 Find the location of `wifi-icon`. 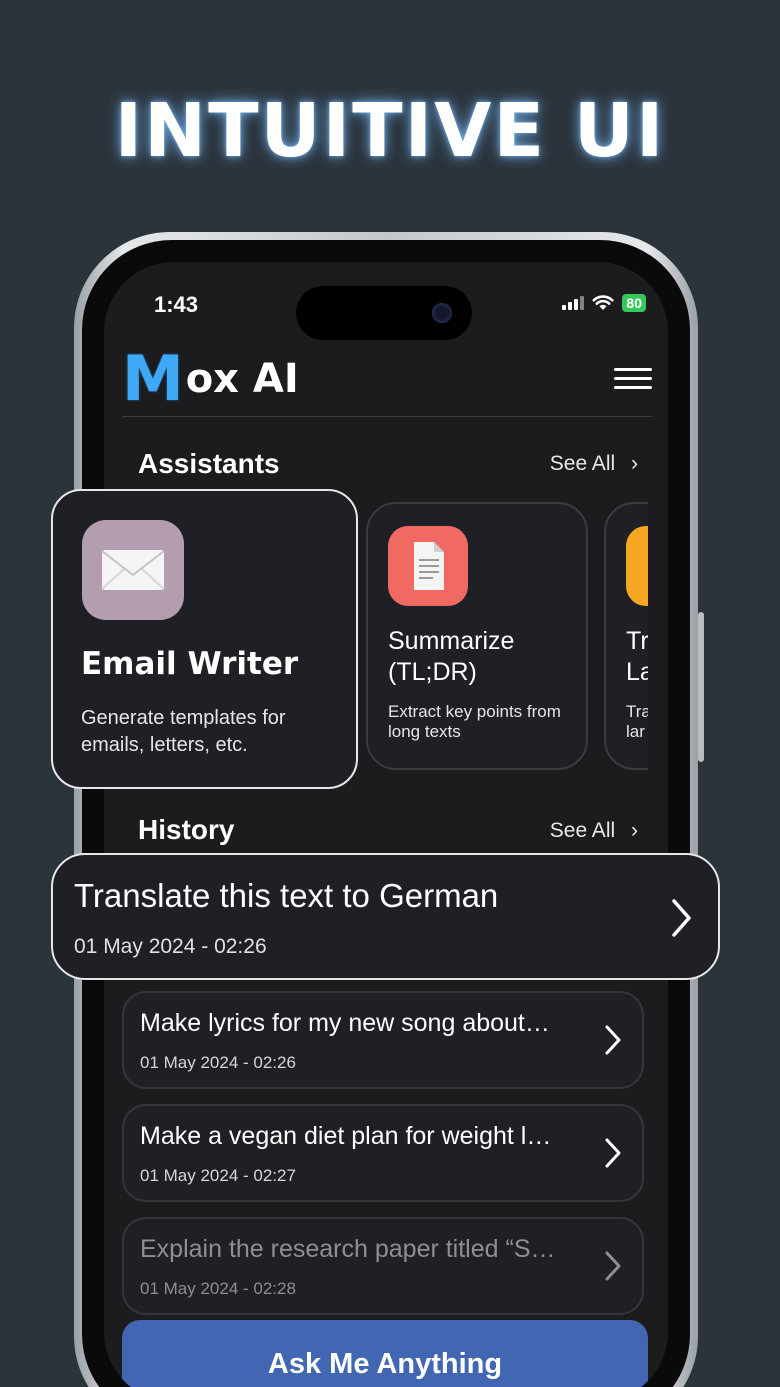

wifi-icon is located at coordinates (603, 302).